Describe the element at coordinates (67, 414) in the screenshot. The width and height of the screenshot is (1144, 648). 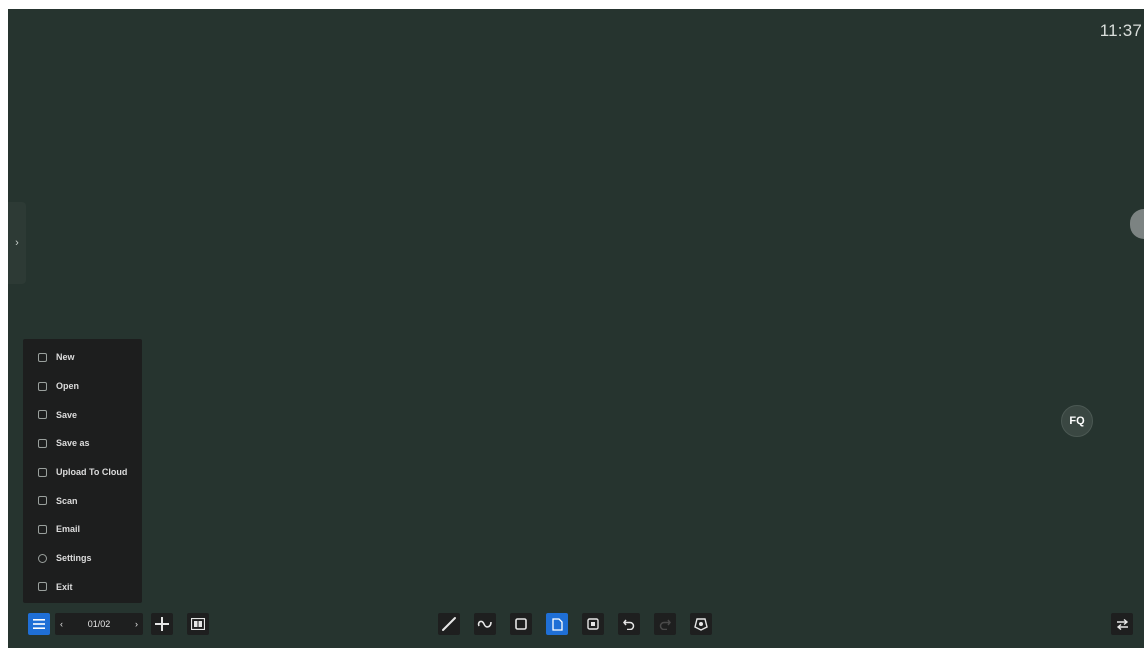
I see `menu-item-label: Save` at that location.